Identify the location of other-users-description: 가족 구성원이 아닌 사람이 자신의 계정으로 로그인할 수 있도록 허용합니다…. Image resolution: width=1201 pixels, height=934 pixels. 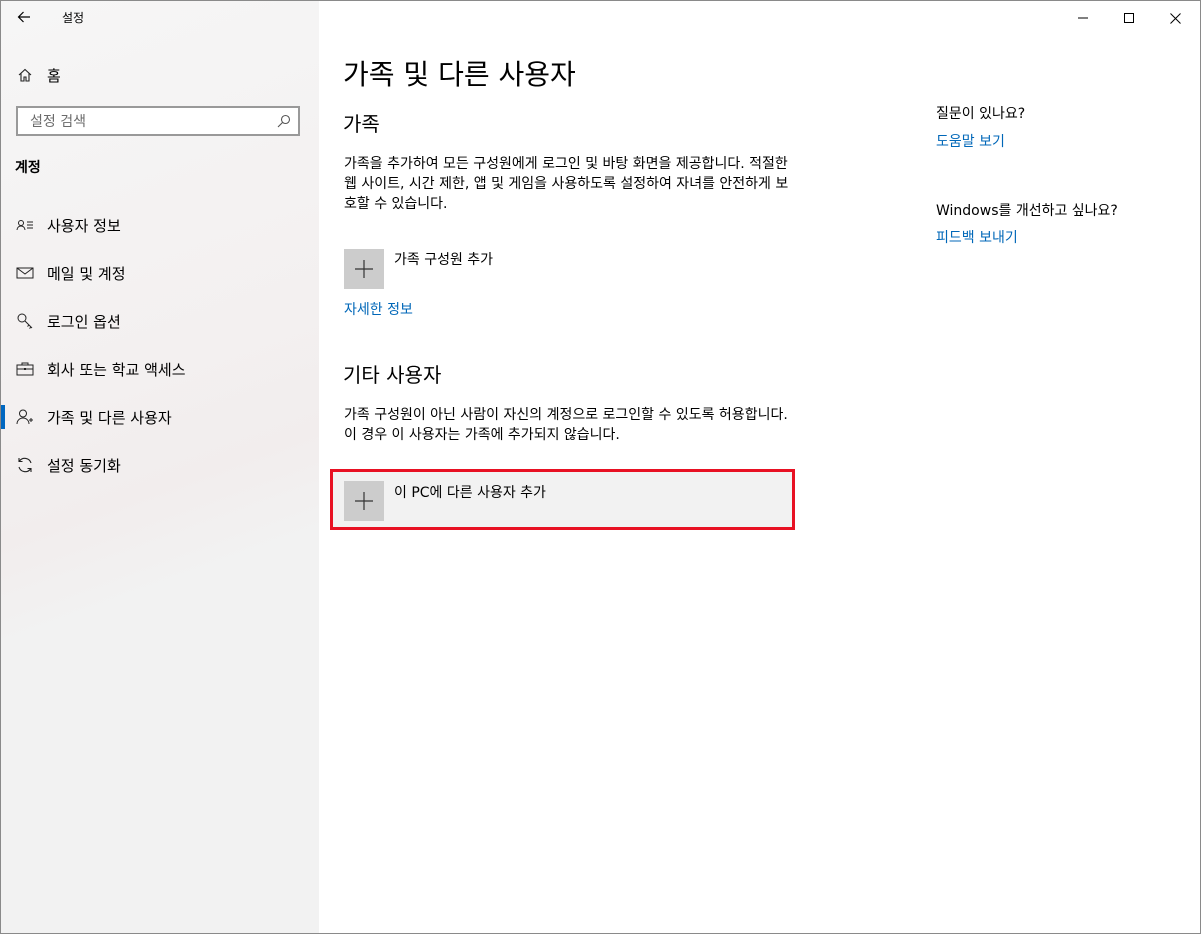
(566, 425).